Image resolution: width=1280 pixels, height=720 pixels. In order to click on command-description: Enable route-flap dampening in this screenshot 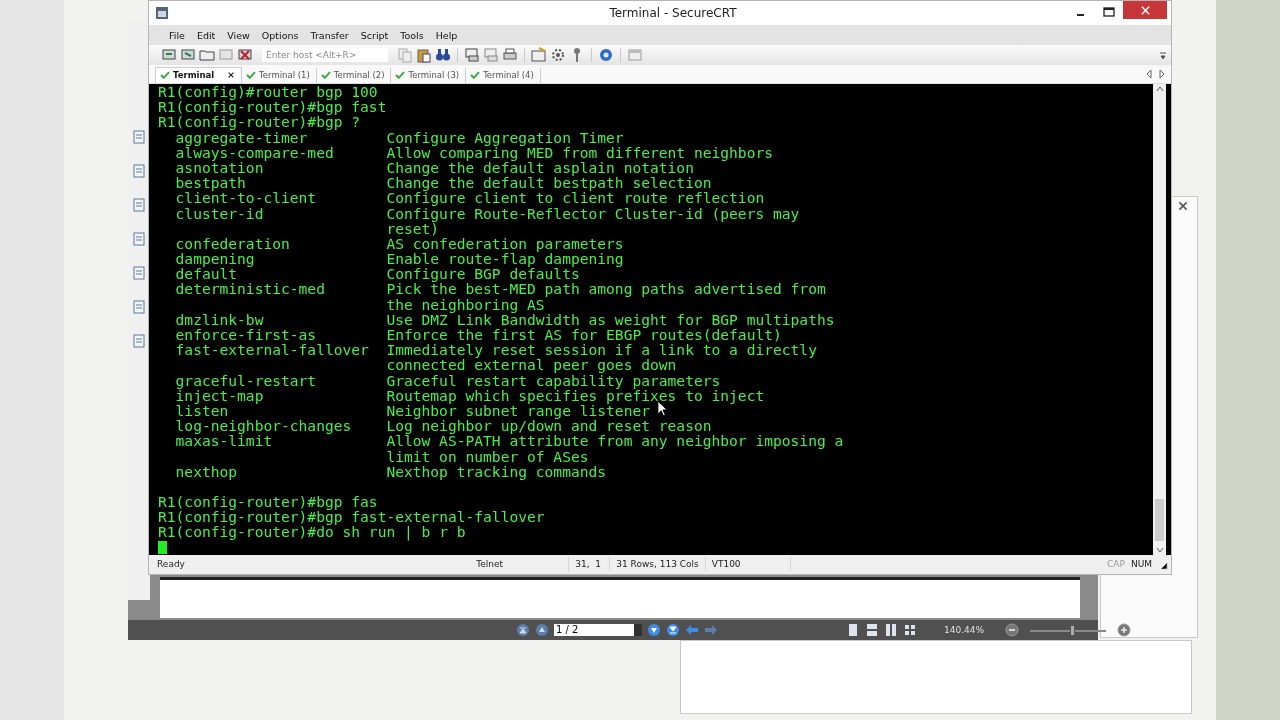, I will do `click(505, 259)`.